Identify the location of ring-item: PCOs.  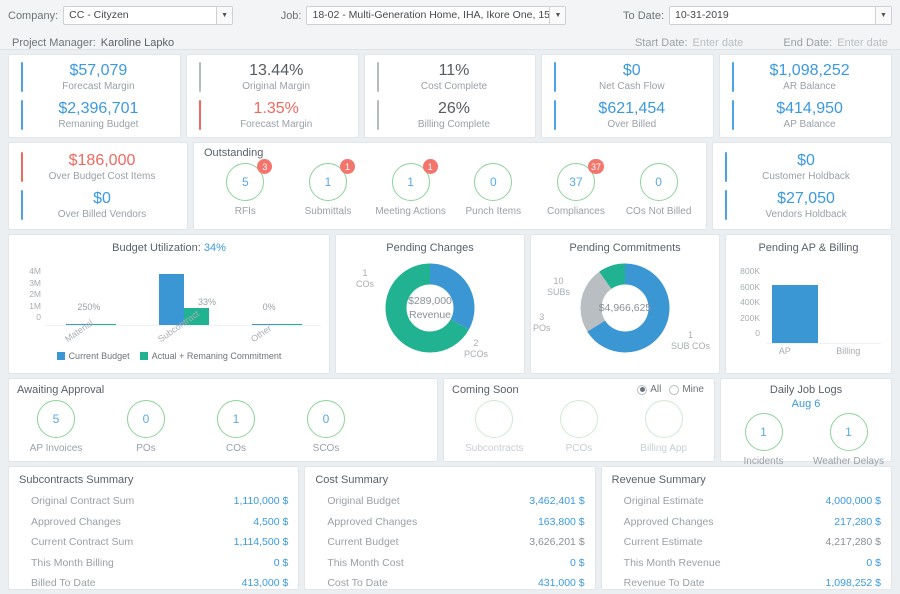
(579, 427).